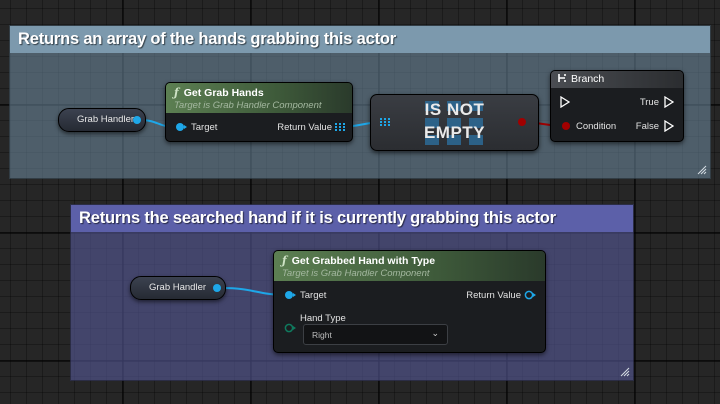 The image size is (720, 404). Describe the element at coordinates (562, 78) in the screenshot. I see `branch-icon` at that location.